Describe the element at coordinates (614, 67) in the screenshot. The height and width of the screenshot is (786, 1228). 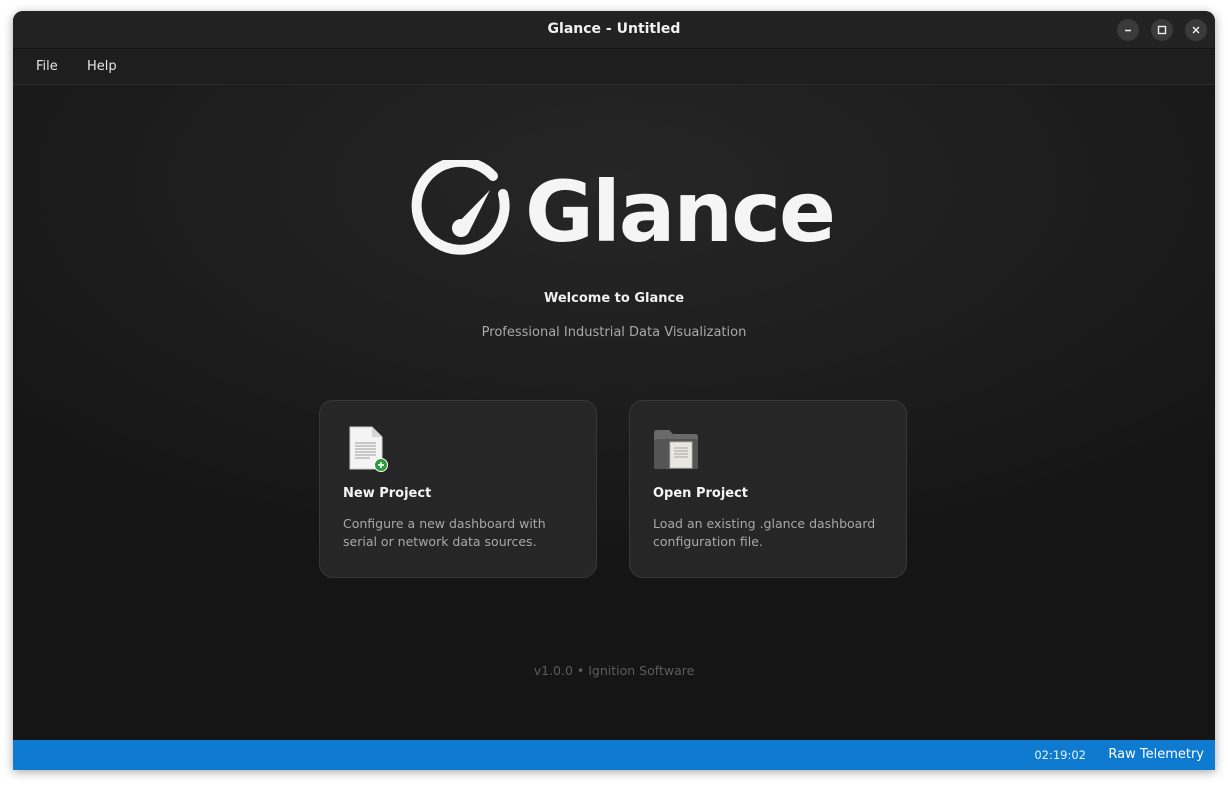
I see `menu-bar: File Help` at that location.